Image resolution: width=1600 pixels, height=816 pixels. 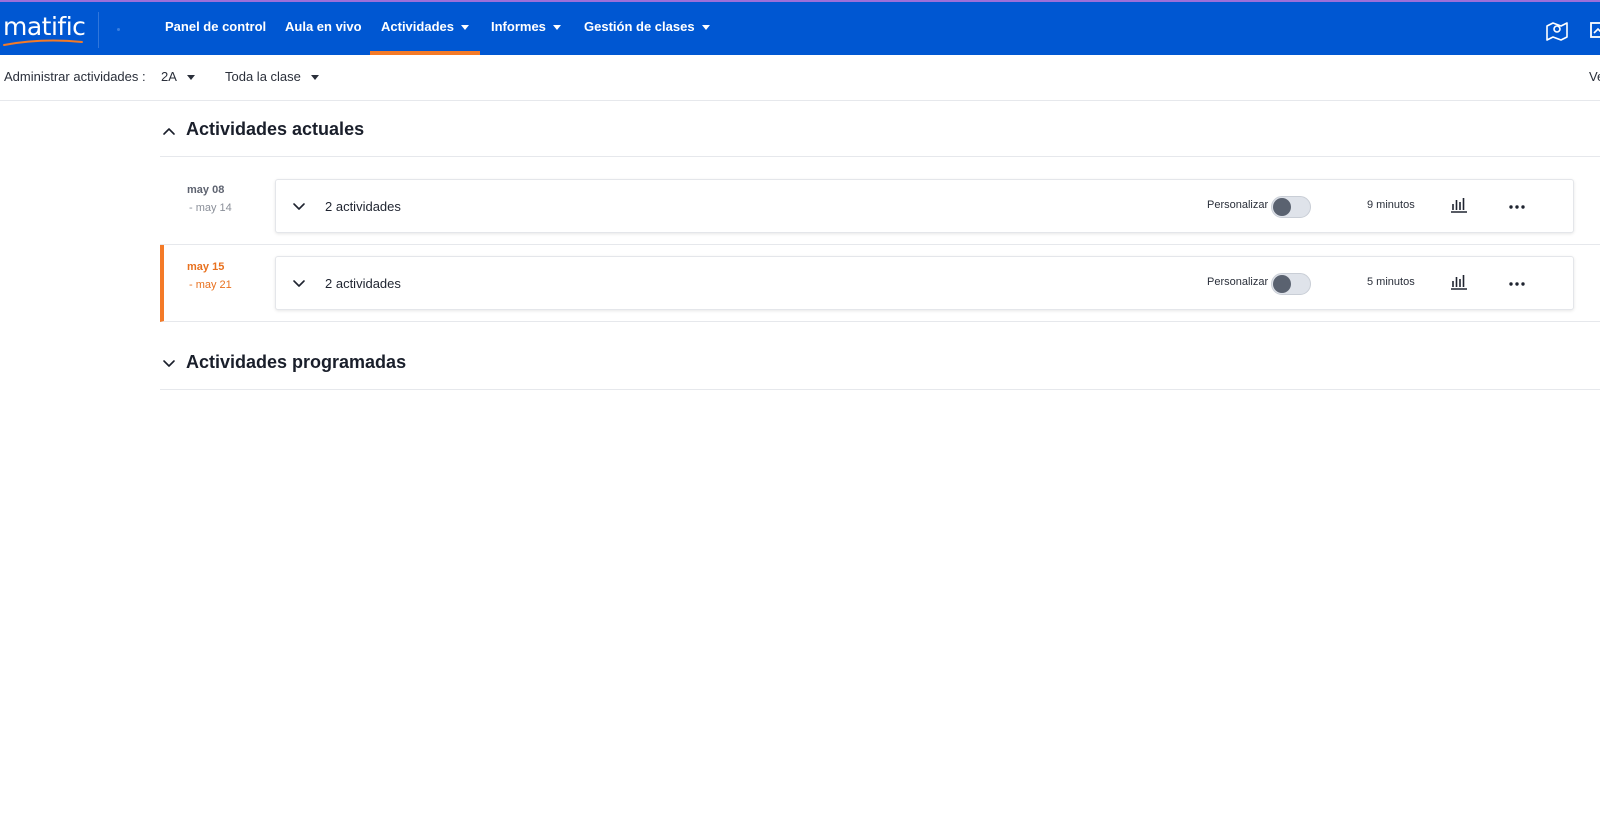 What do you see at coordinates (178, 76) in the screenshot?
I see `class-select: 2A` at bounding box center [178, 76].